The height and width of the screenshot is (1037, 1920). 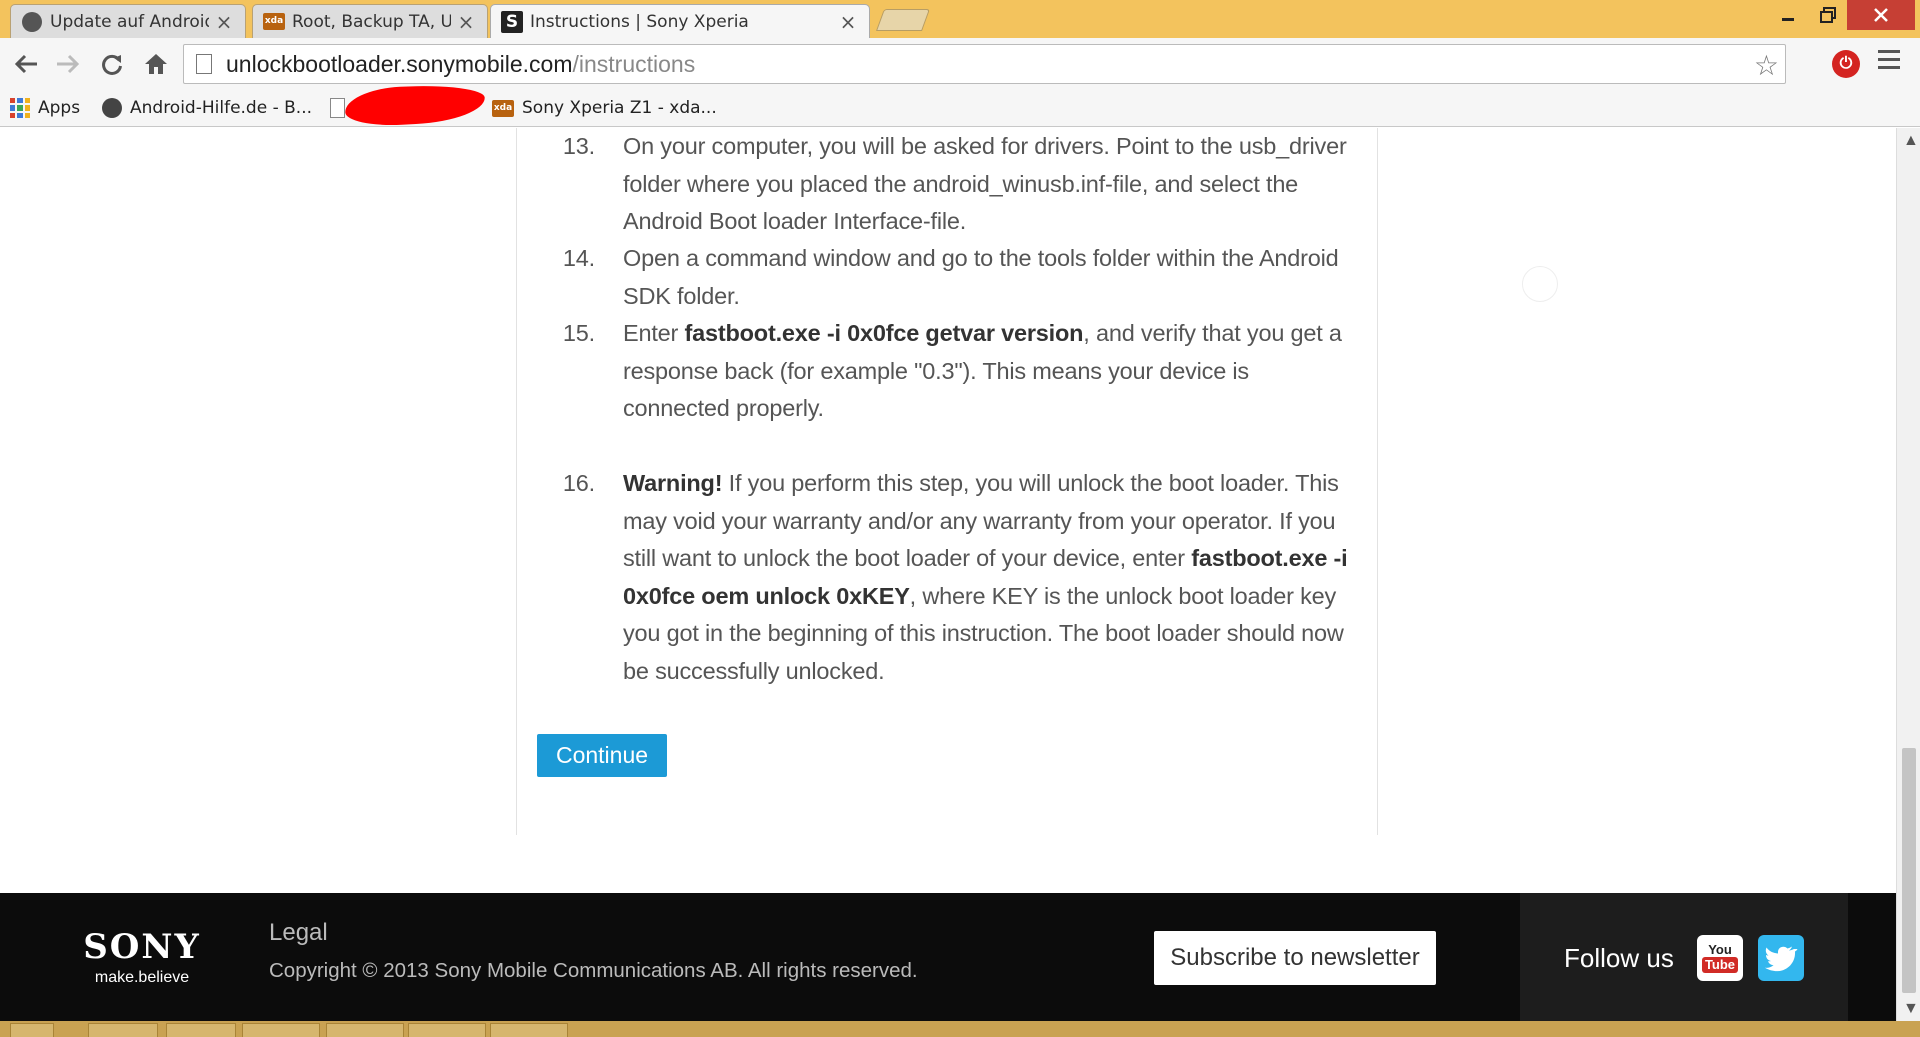 What do you see at coordinates (142, 977) in the screenshot?
I see `logo-tagline: make.believe` at bounding box center [142, 977].